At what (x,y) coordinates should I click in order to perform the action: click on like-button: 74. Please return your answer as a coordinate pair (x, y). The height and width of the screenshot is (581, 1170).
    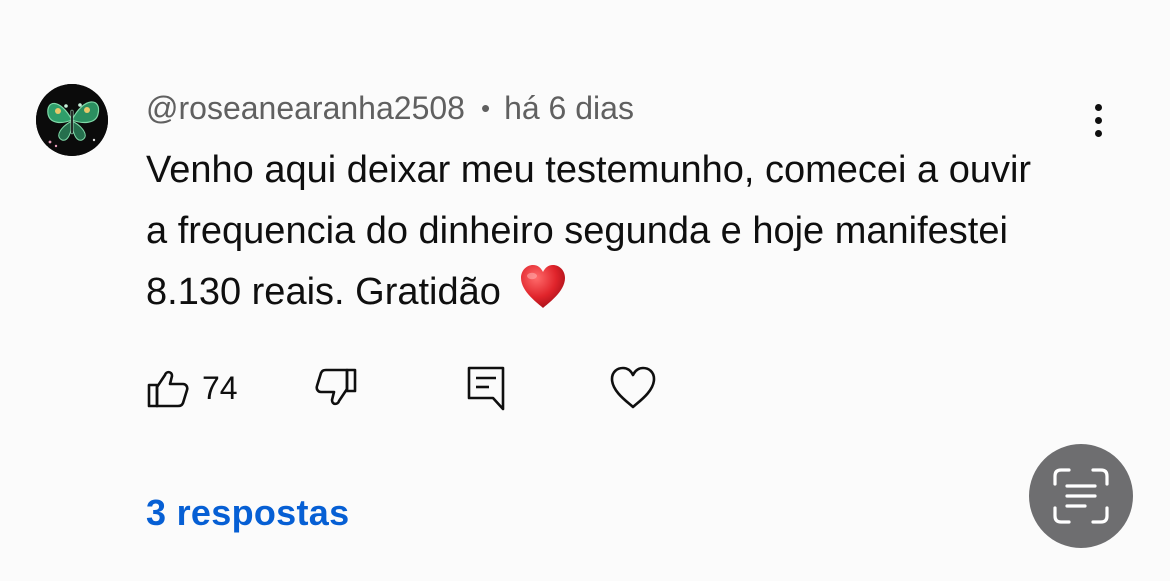
    Looking at the image, I should click on (192, 388).